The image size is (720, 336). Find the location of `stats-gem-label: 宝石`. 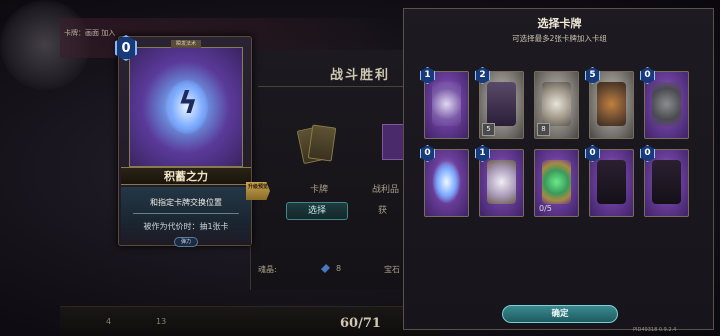

stats-gem-label: 宝石 is located at coordinates (392, 269).